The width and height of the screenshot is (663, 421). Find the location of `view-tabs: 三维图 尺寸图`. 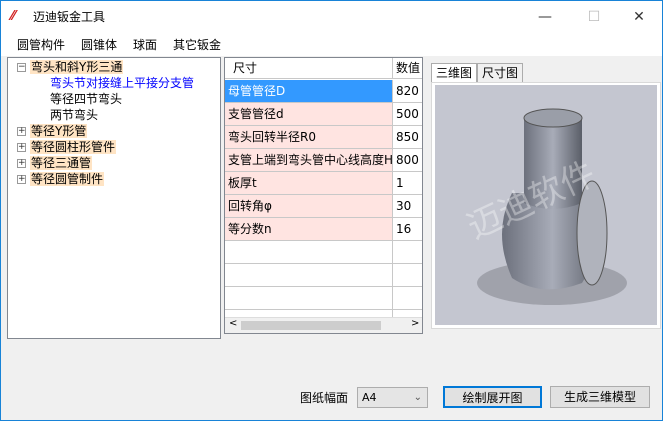

view-tabs: 三维图 尺寸图 is located at coordinates (477, 73).